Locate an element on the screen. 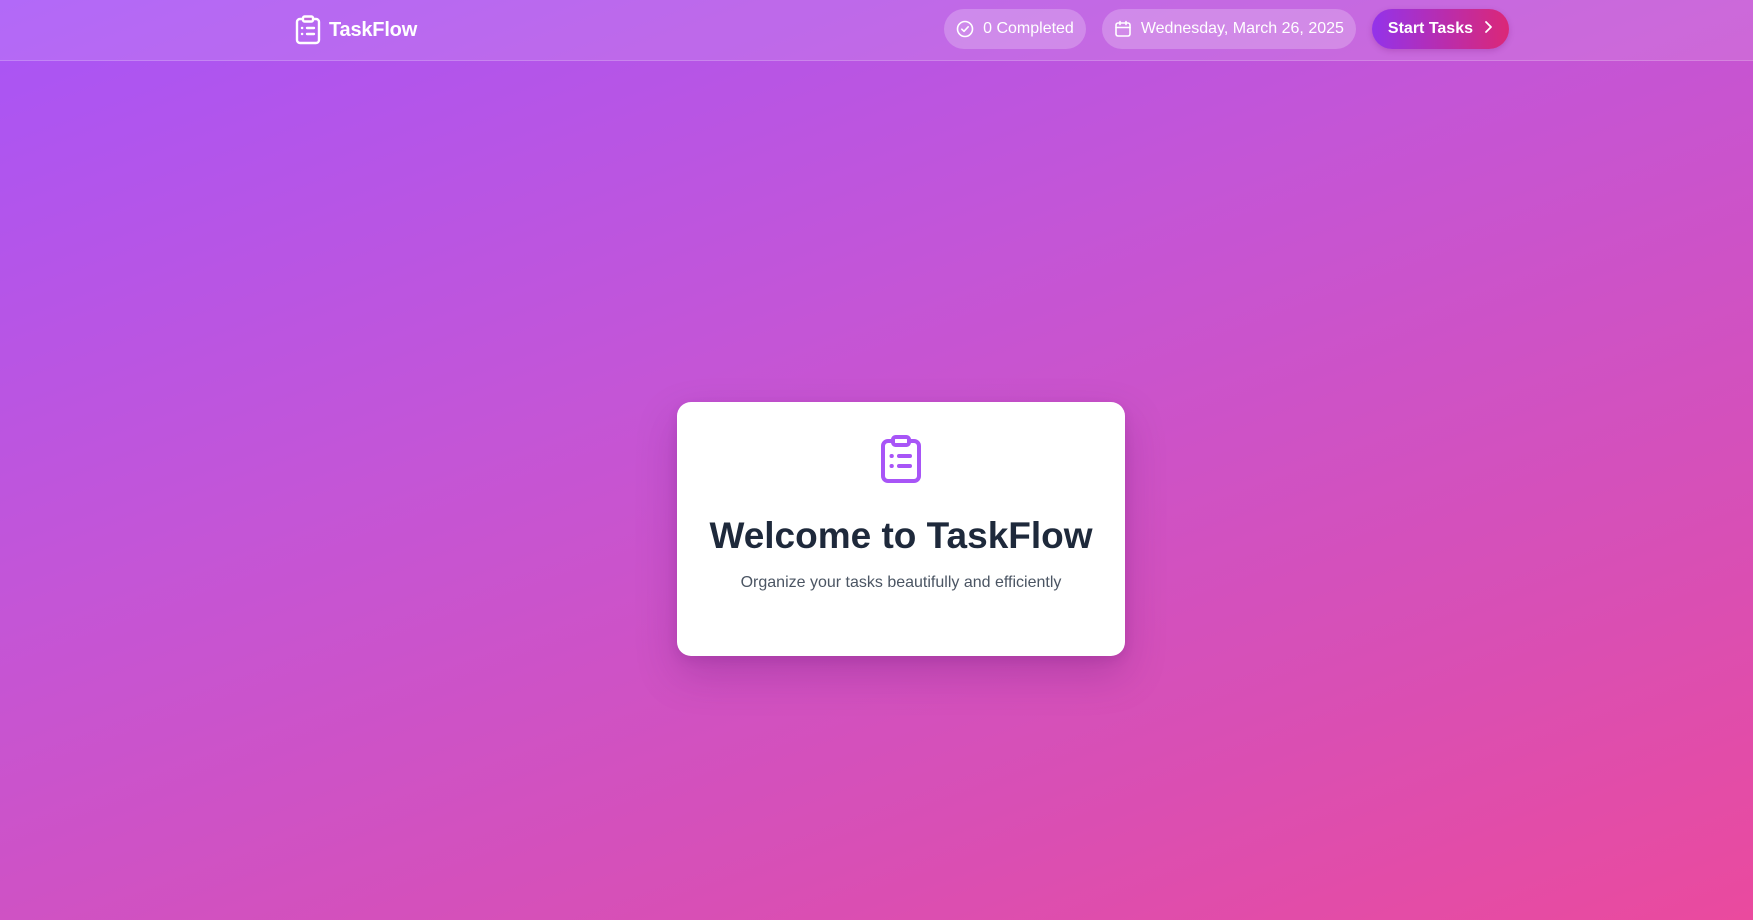 Image resolution: width=1753 pixels, height=920 pixels. brand-logo: TaskFlow is located at coordinates (356, 30).